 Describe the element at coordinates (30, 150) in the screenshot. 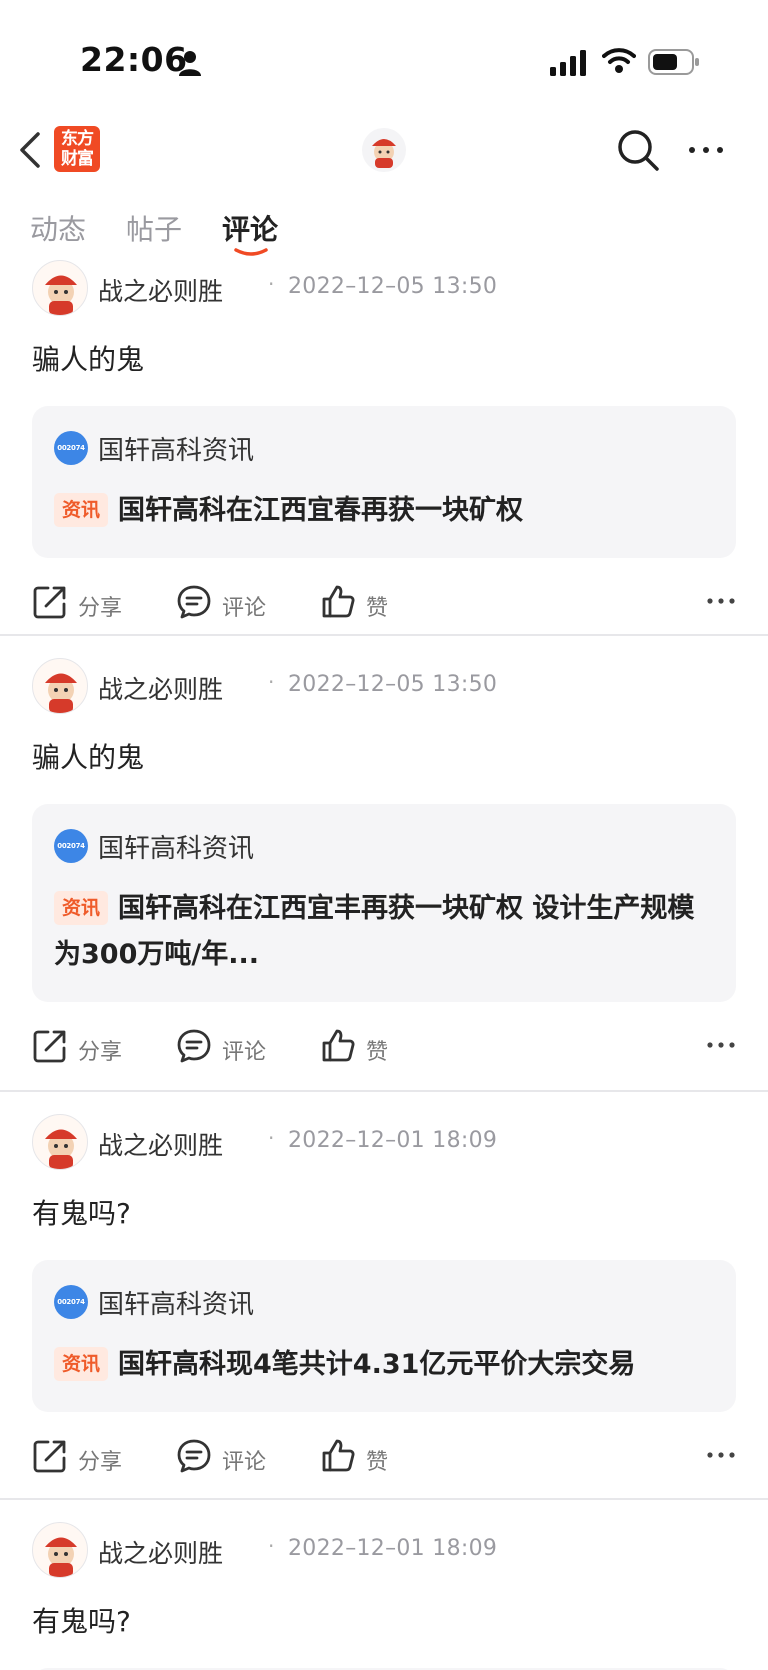

I see `back-arrow-icon` at that location.